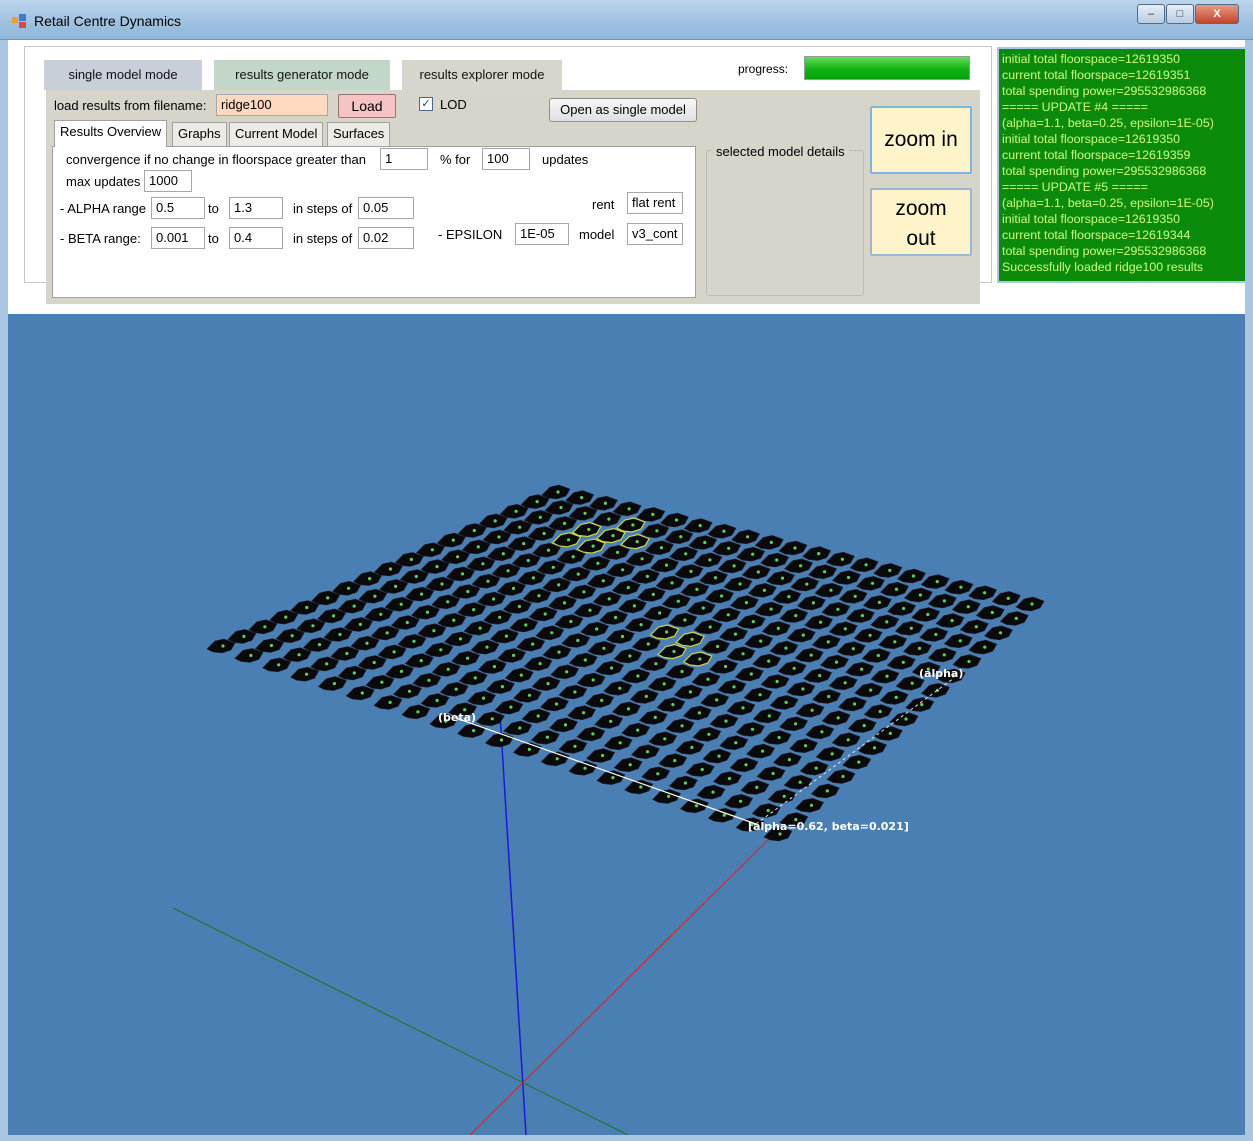 The height and width of the screenshot is (1141, 1253). Describe the element at coordinates (626, 20) in the screenshot. I see `title-bar: Retail Centre Dynamics – □ X` at that location.